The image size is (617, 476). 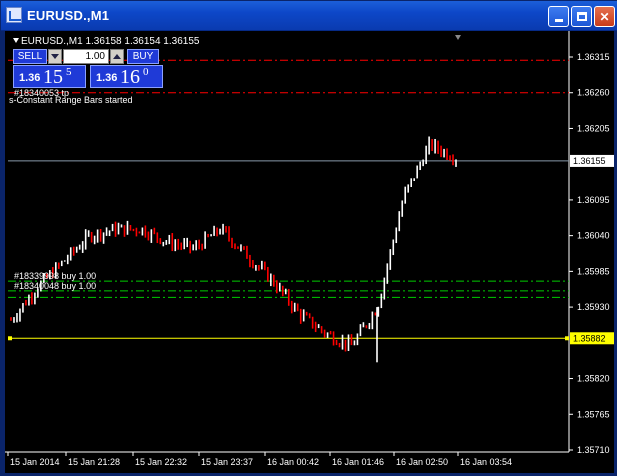 I want to click on buy-price-pips: 16, so click(x=130, y=77).